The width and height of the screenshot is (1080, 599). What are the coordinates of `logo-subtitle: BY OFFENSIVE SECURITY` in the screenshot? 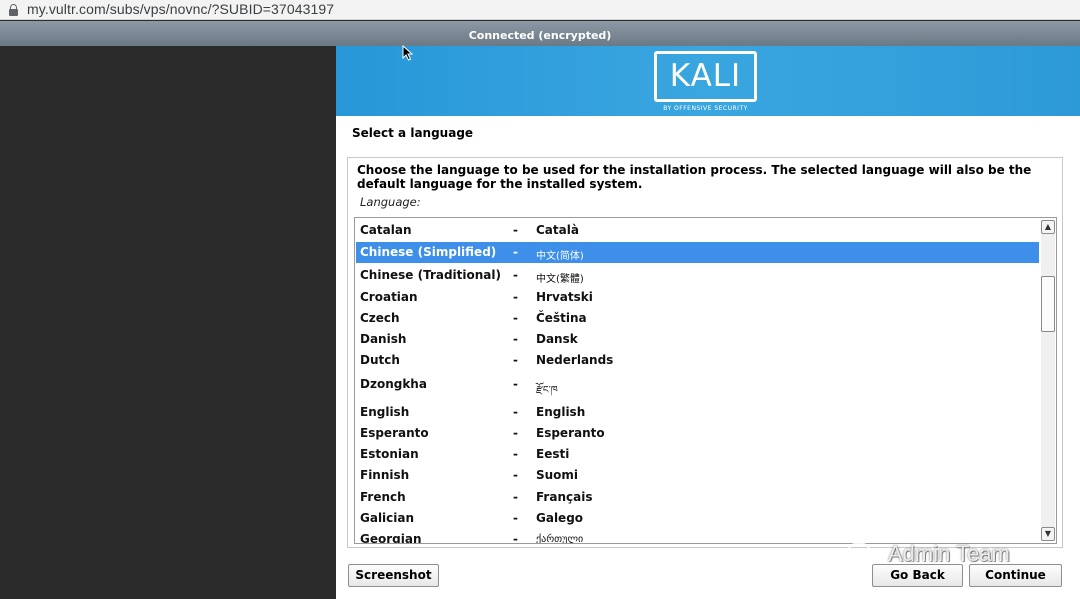 It's located at (705, 108).